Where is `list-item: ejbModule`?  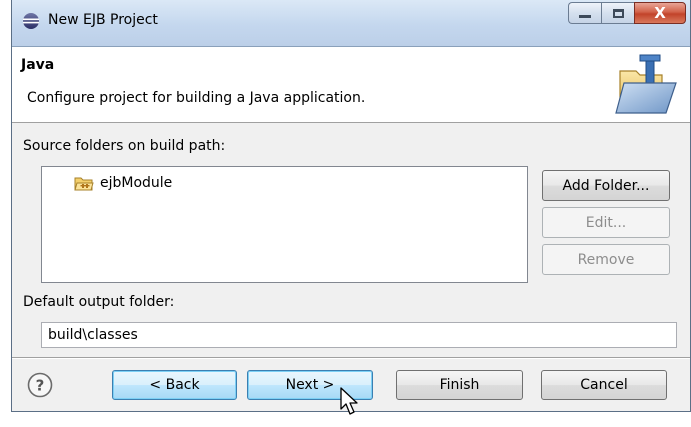 list-item: ejbModule is located at coordinates (123, 183).